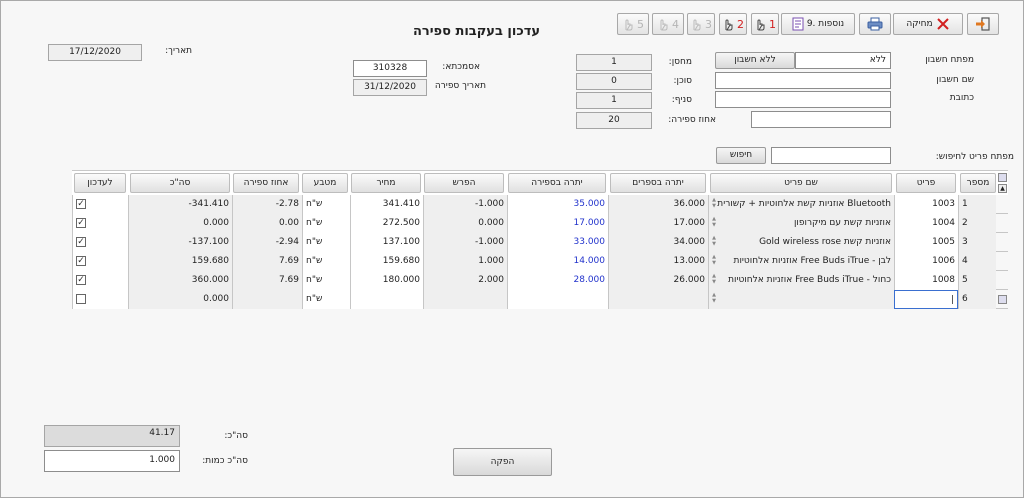  What do you see at coordinates (926, 223) in the screenshot?
I see `item-code-cell: 1004` at bounding box center [926, 223].